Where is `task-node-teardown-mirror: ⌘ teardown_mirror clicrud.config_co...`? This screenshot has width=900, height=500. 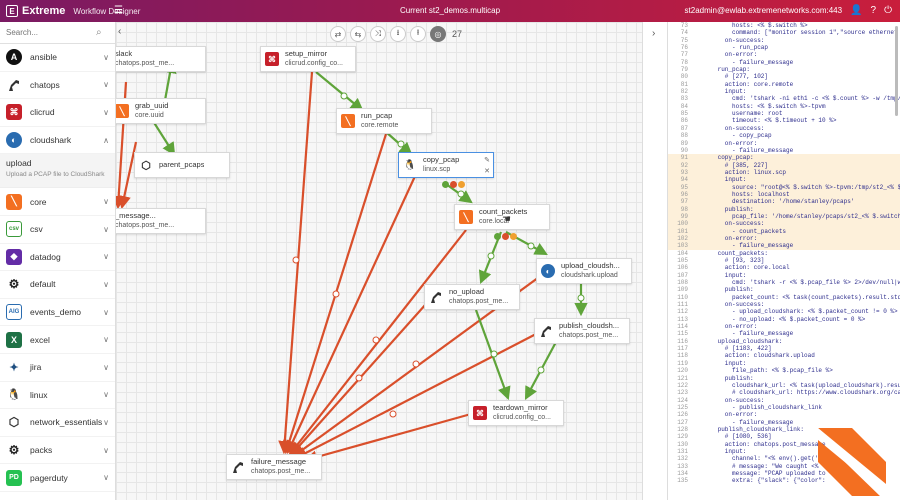 task-node-teardown-mirror: ⌘ teardown_mirror clicrud.config_co... is located at coordinates (516, 413).